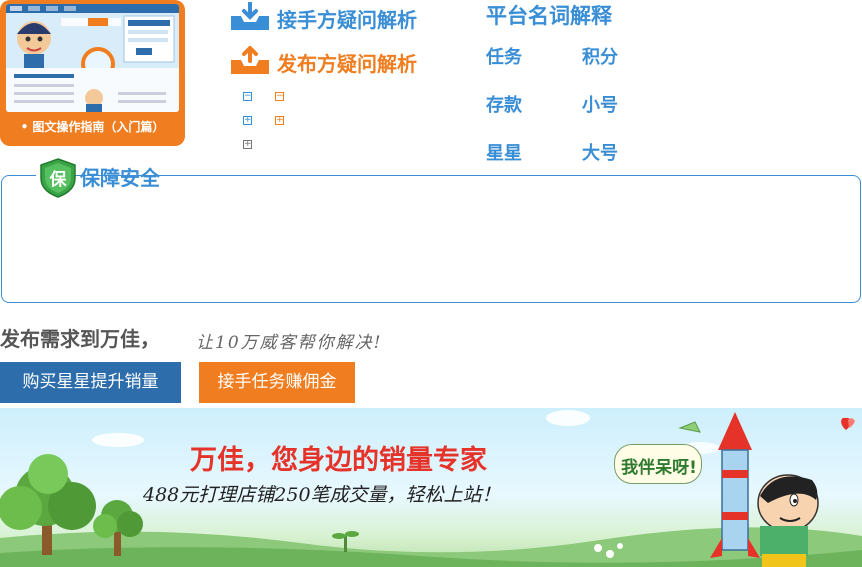  What do you see at coordinates (322, 495) in the screenshot?
I see `banner-subline: 488元打理店铺250笔成交量，轻松上站！` at bounding box center [322, 495].